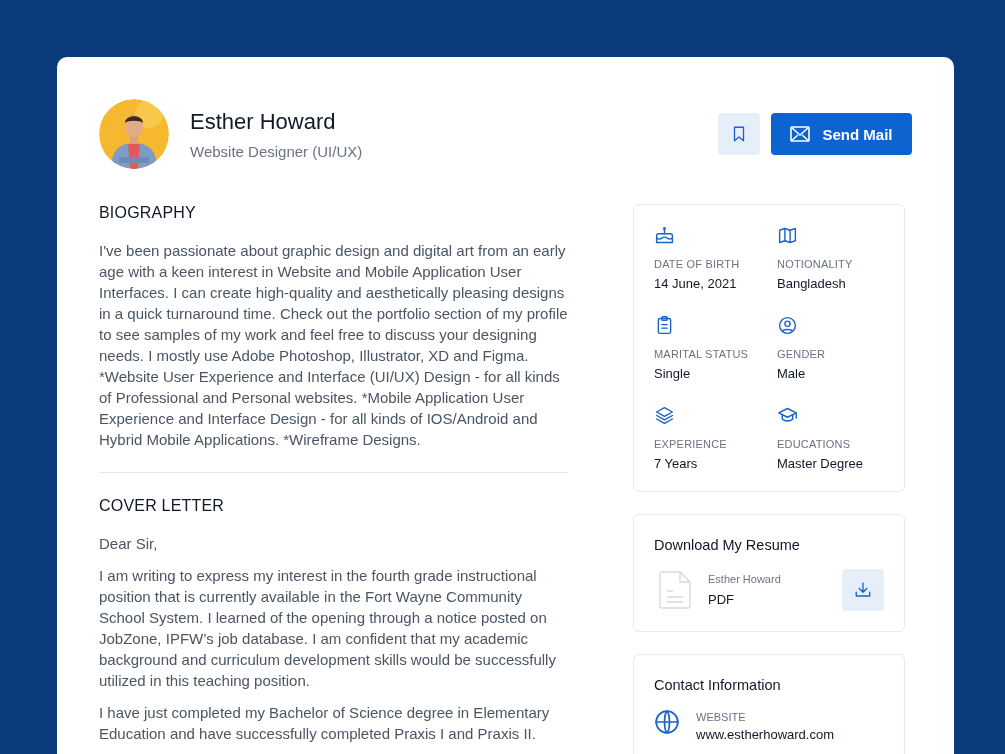  Describe the element at coordinates (787, 325) in the screenshot. I see `user-circle-icon` at that location.